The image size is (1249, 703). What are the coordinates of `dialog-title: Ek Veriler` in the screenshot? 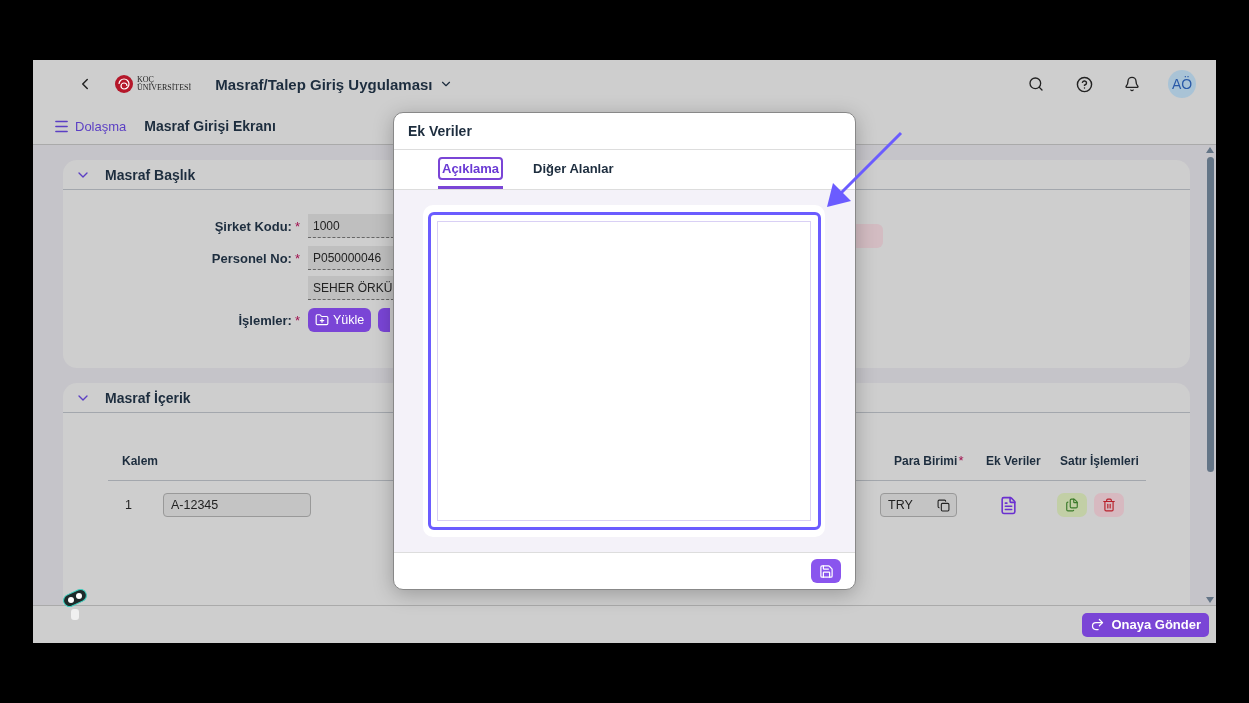 It's located at (624, 131).